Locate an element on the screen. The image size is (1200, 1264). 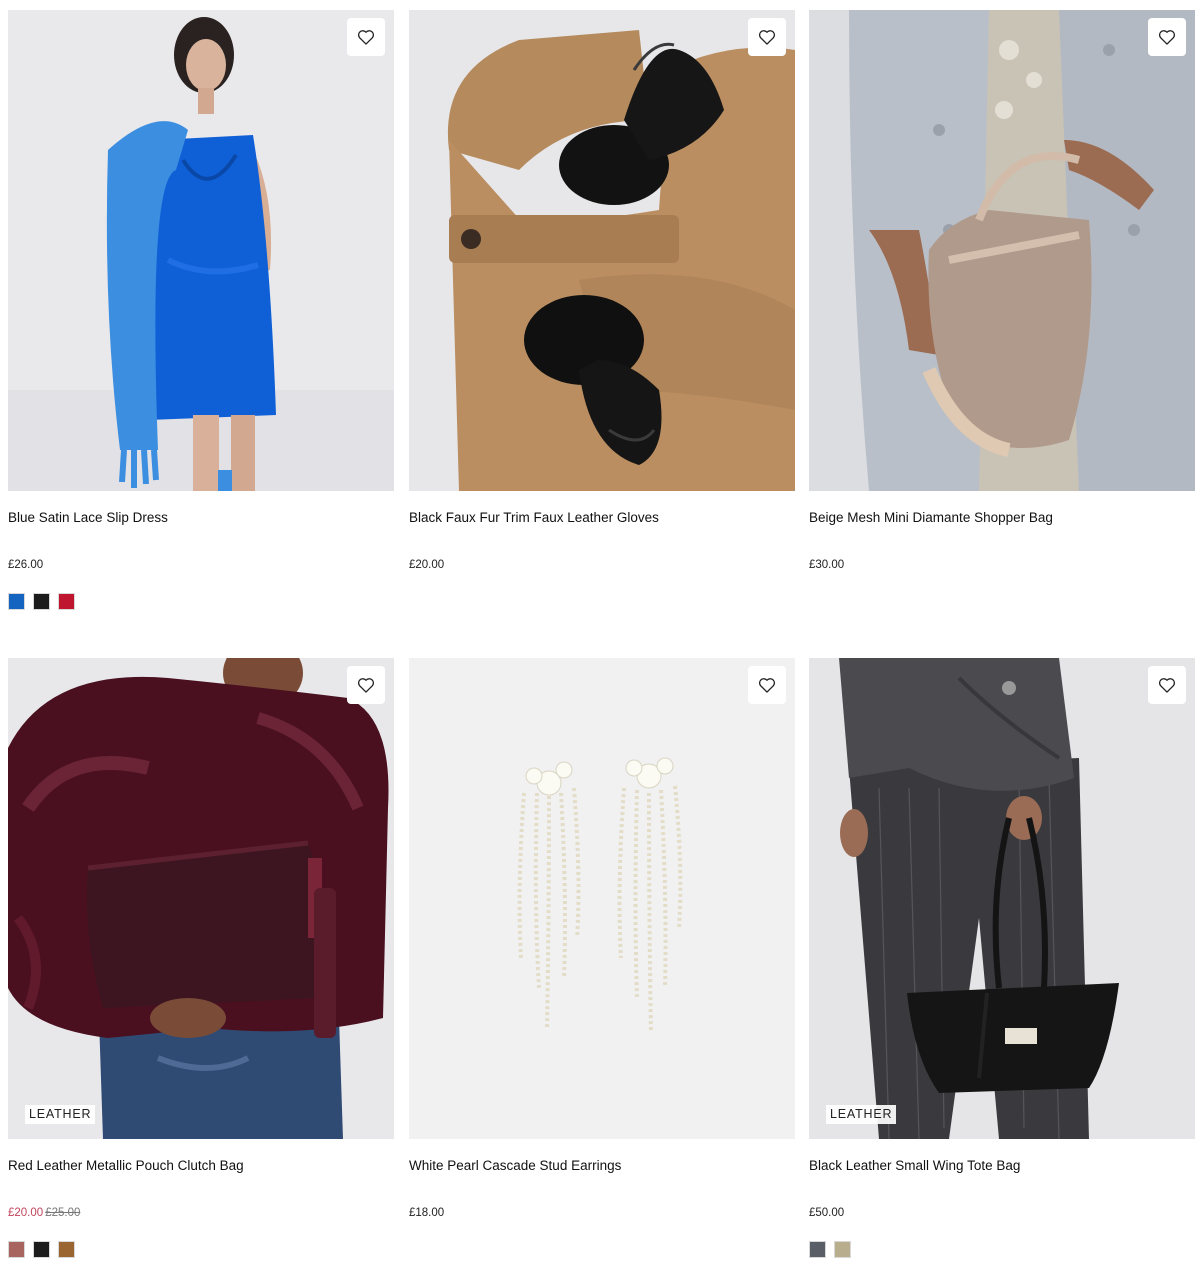
swatch-grey is located at coordinates (817, 1249).